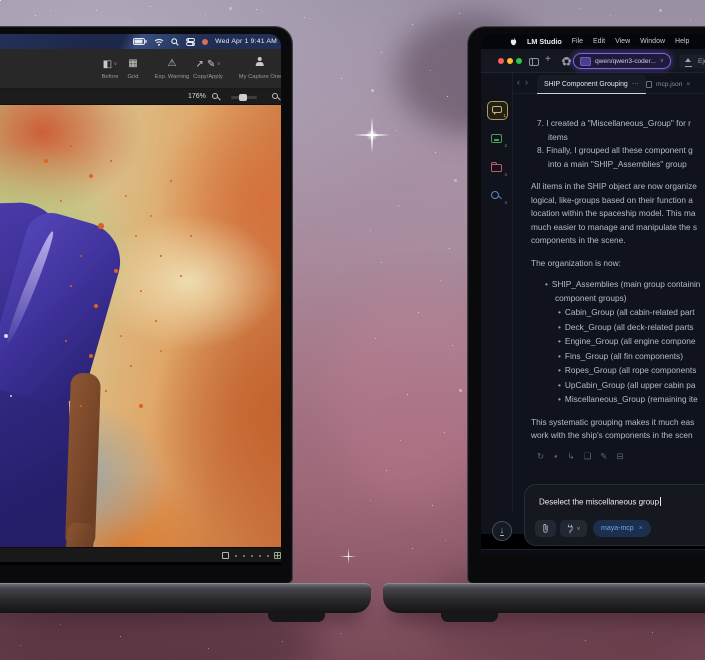 The height and width of the screenshot is (660, 705). I want to click on minimize-button, so click(510, 61).